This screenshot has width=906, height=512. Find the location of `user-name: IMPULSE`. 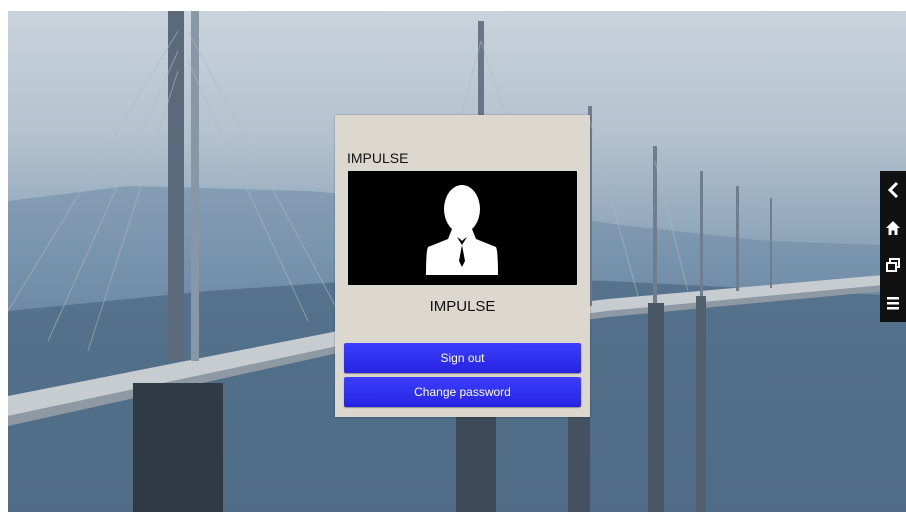

user-name: IMPULSE is located at coordinates (462, 306).